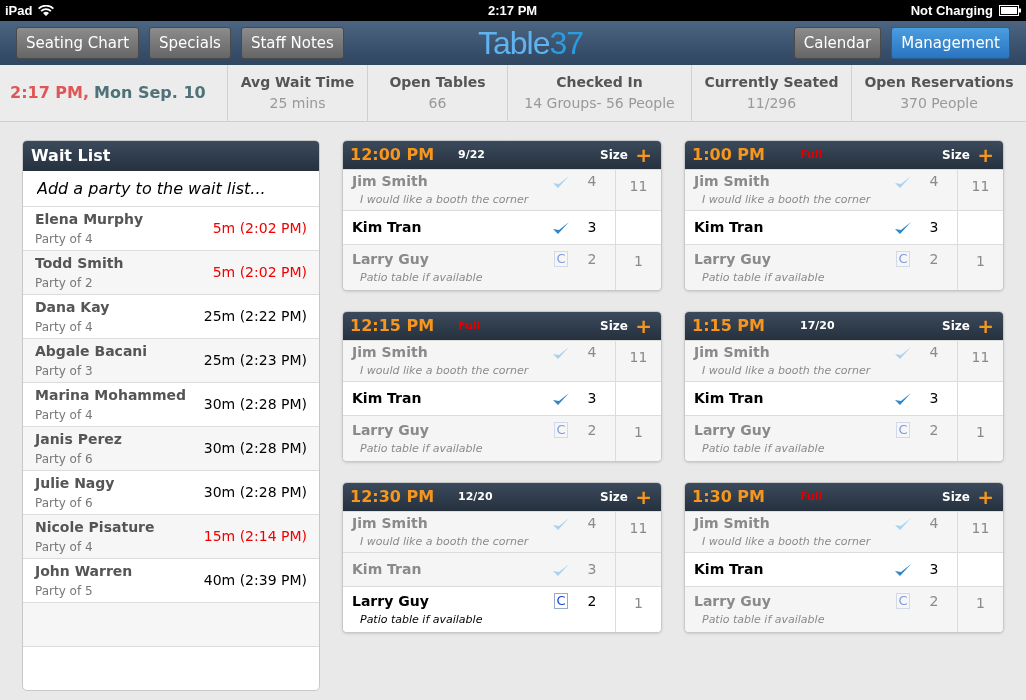 The height and width of the screenshot is (700, 1026). I want to click on slot-time: 12:00 PM, so click(393, 155).